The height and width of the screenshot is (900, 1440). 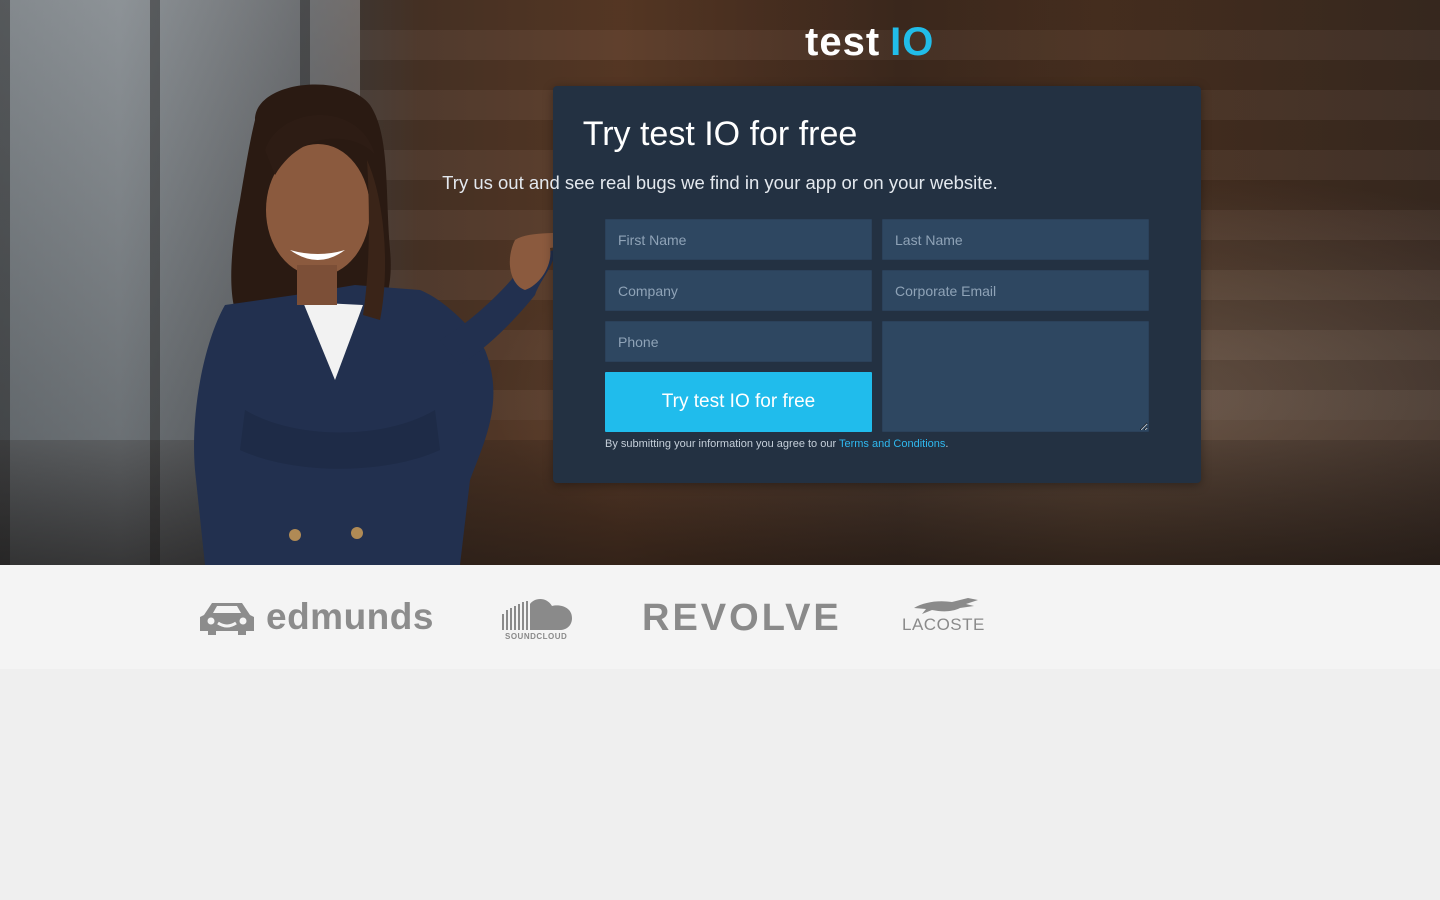 What do you see at coordinates (738, 341) in the screenshot?
I see `phone-input` at bounding box center [738, 341].